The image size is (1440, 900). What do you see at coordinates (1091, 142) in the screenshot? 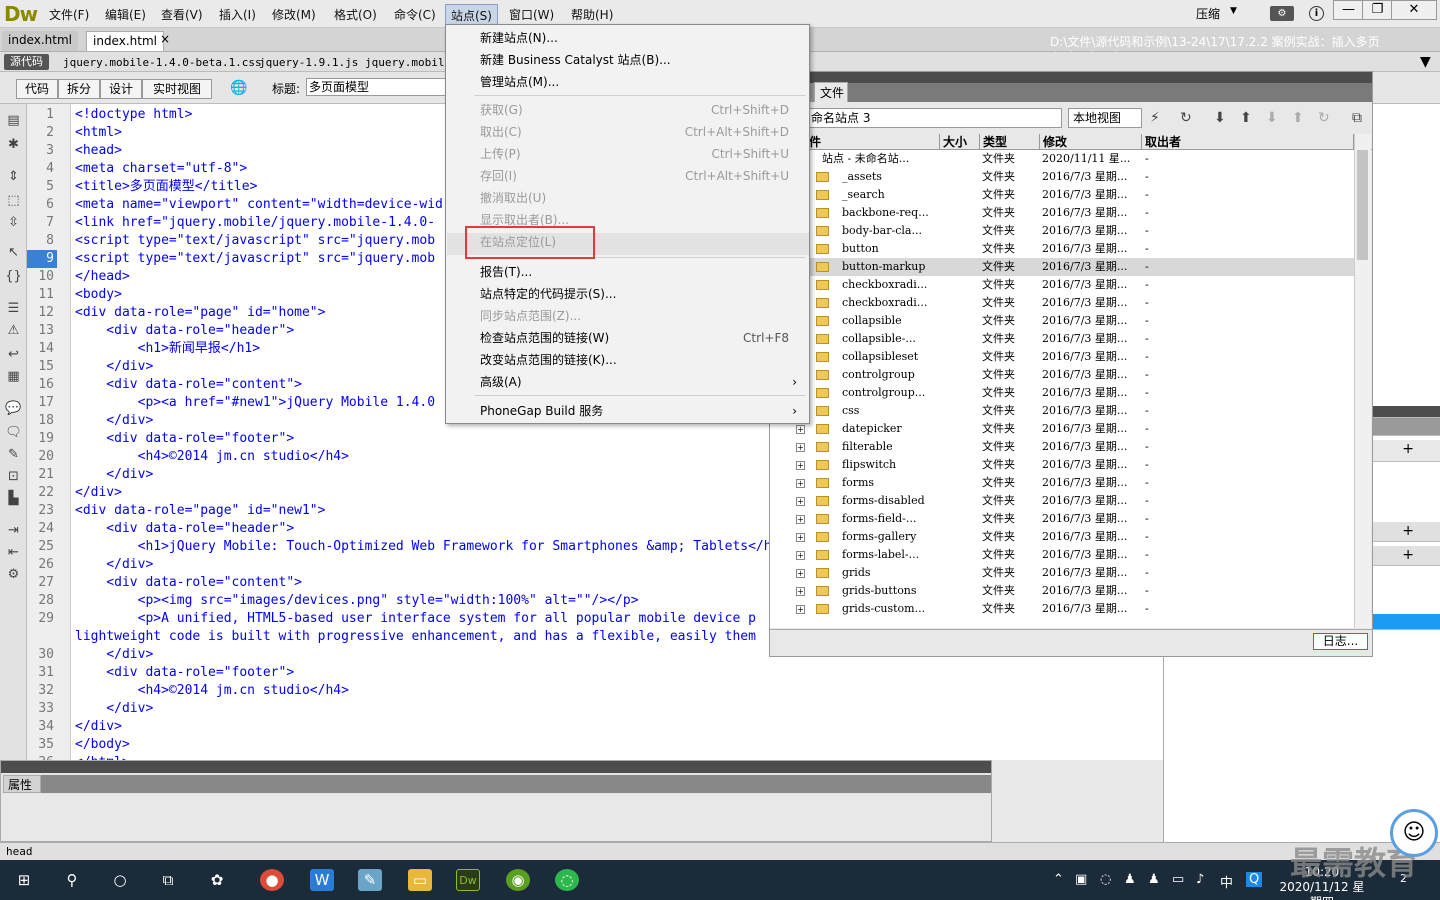
I see `column-modified: 修改` at bounding box center [1091, 142].